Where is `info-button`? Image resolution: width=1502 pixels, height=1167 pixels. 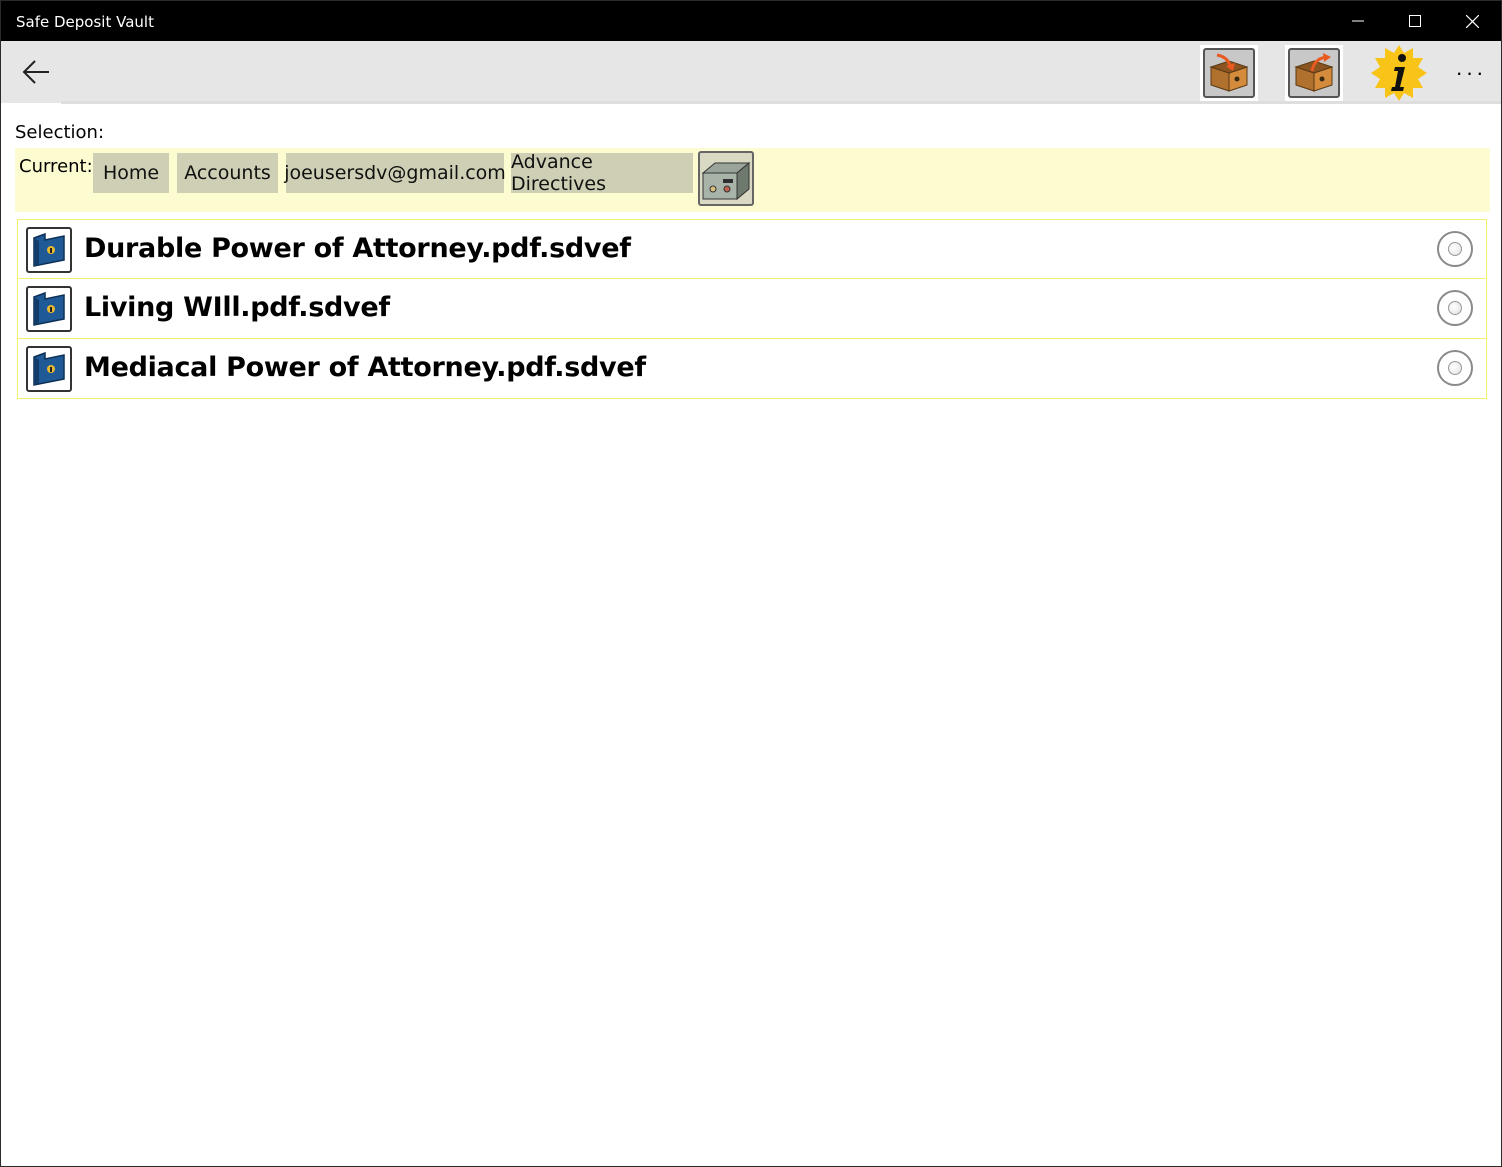 info-button is located at coordinates (1399, 73).